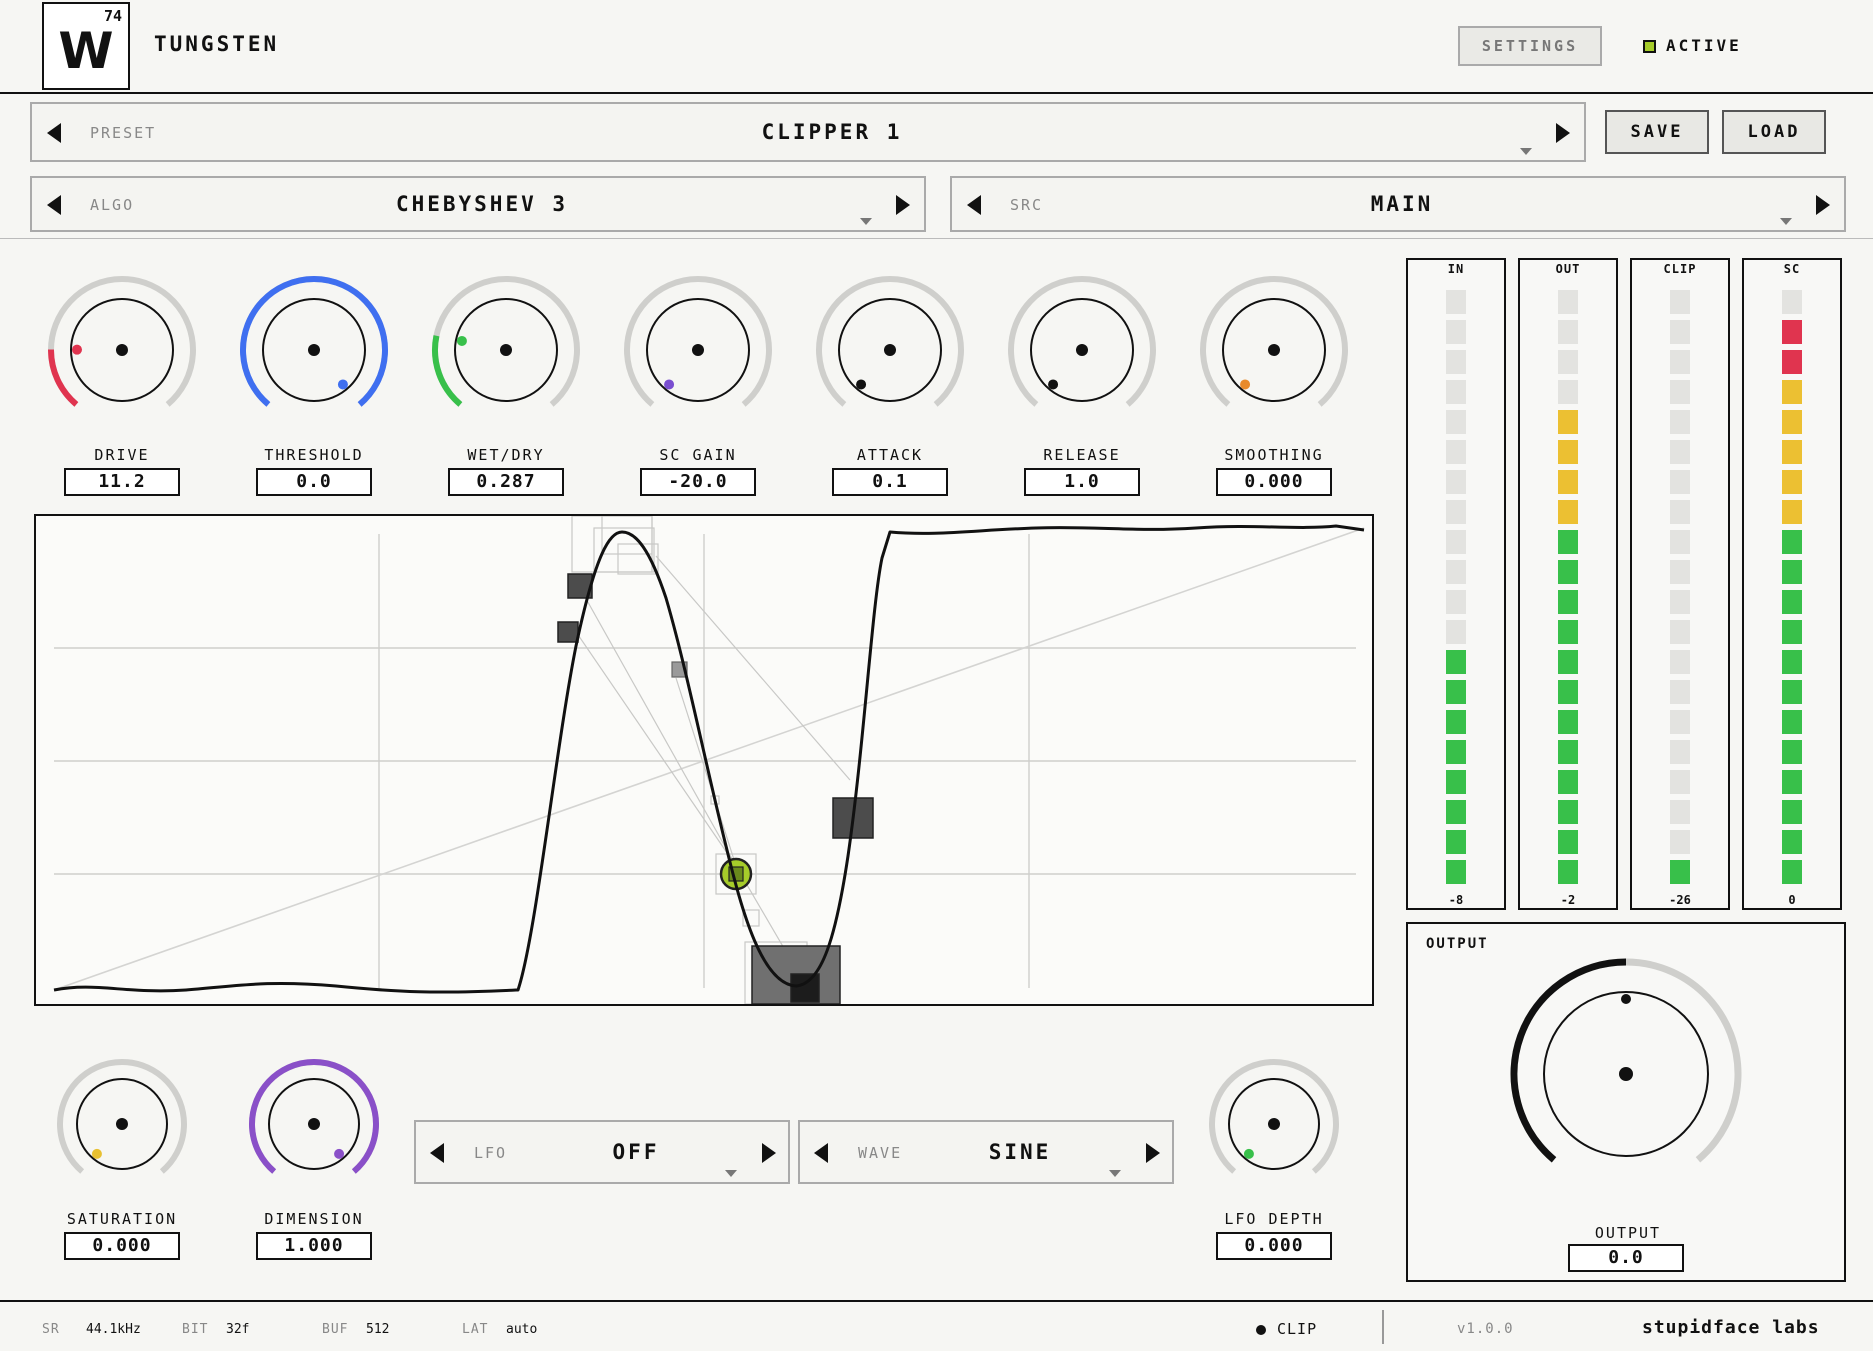 This screenshot has height=1351, width=1873. Describe the element at coordinates (602, 1152) in the screenshot. I see `lfo-selector: LFO OFF` at that location.